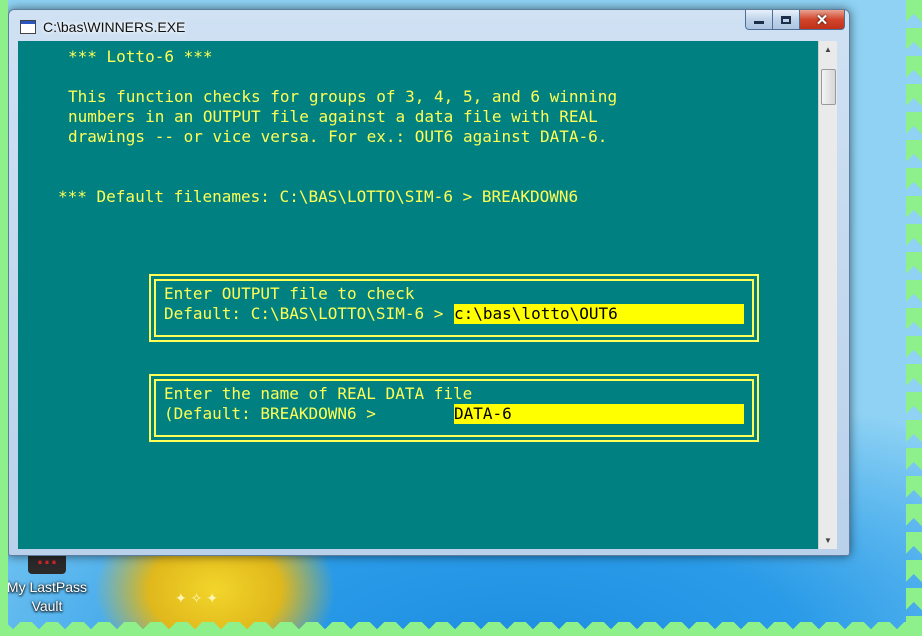  What do you see at coordinates (270, 413) in the screenshot?
I see `data-default-label: (Default: BREAKDOWN6 >` at bounding box center [270, 413].